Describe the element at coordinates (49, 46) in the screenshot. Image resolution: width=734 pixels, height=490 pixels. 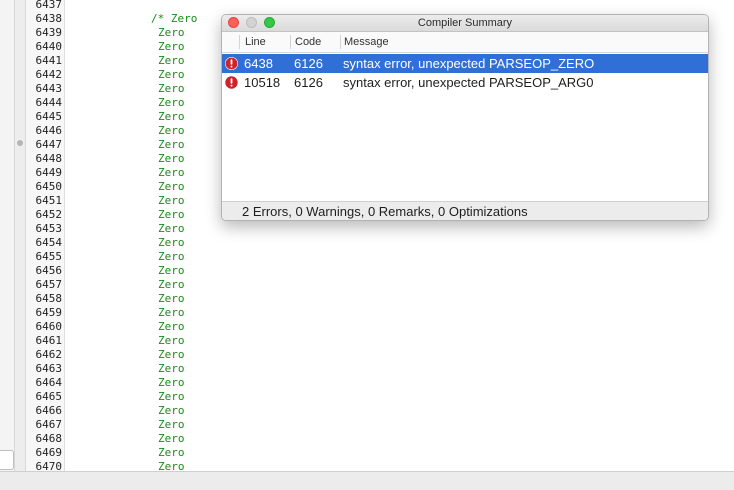
I see `line-number: 6440` at that location.